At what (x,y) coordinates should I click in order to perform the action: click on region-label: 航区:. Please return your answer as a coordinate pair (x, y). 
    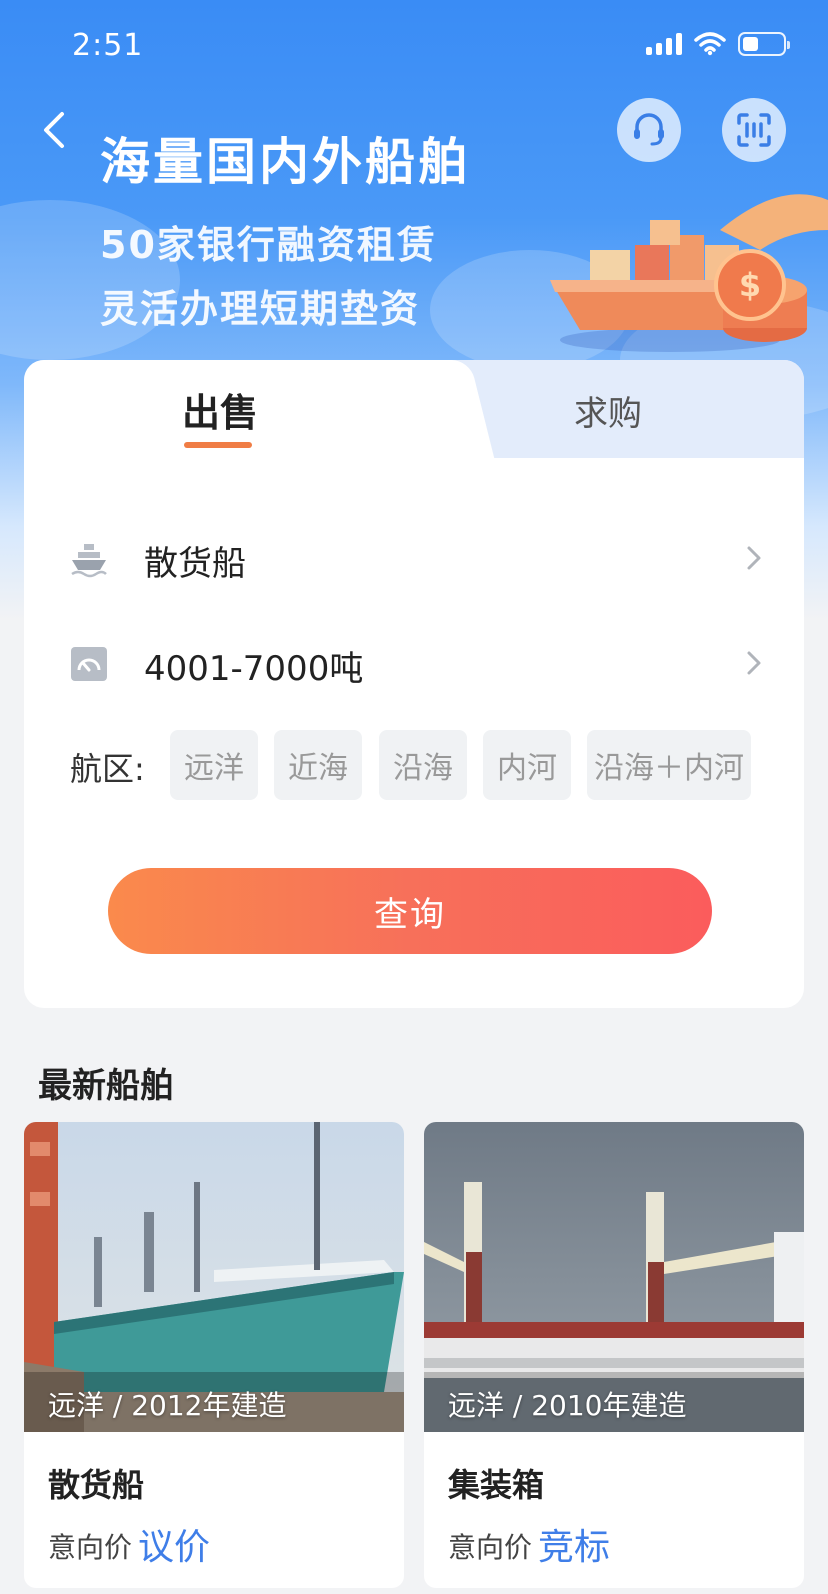
    Looking at the image, I should click on (107, 769).